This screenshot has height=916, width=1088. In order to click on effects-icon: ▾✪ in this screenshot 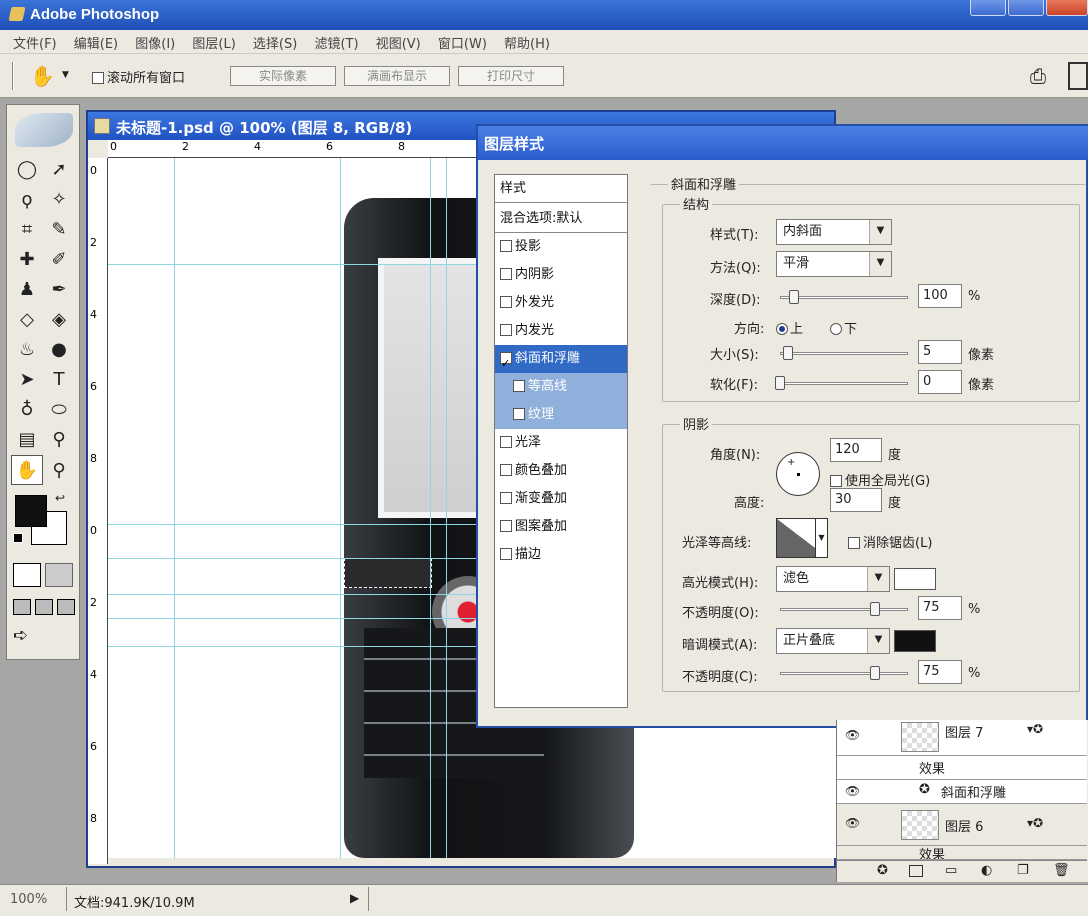, I will do `click(1035, 823)`.